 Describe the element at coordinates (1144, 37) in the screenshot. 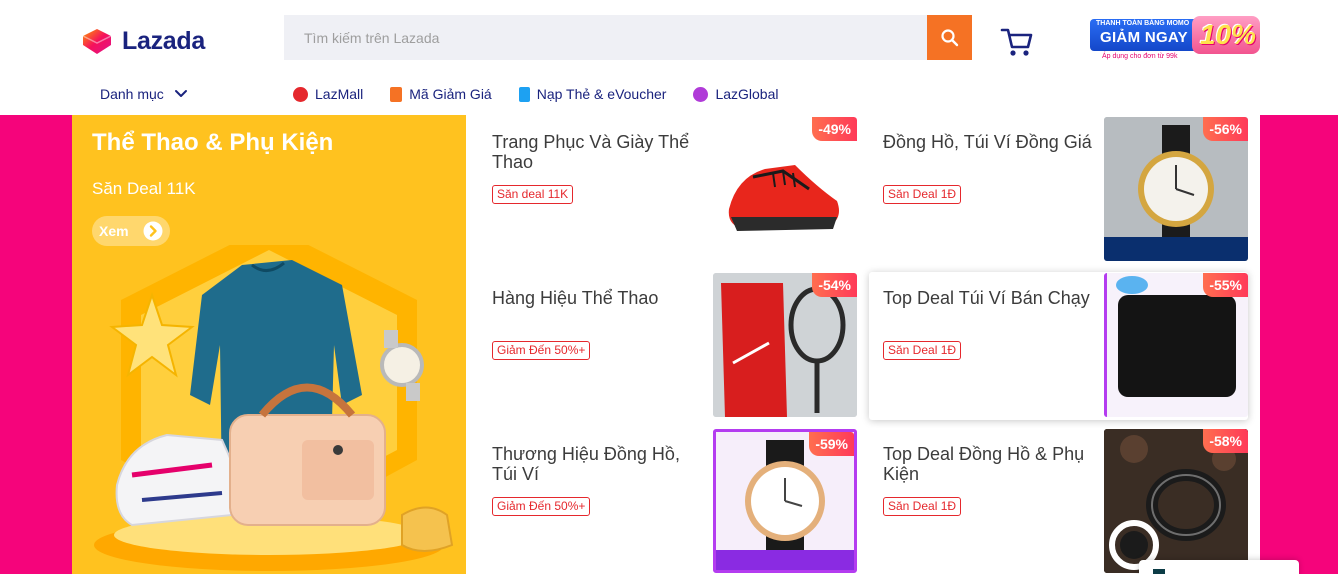

I see `promo-main-text: GIẢM NGAY` at that location.